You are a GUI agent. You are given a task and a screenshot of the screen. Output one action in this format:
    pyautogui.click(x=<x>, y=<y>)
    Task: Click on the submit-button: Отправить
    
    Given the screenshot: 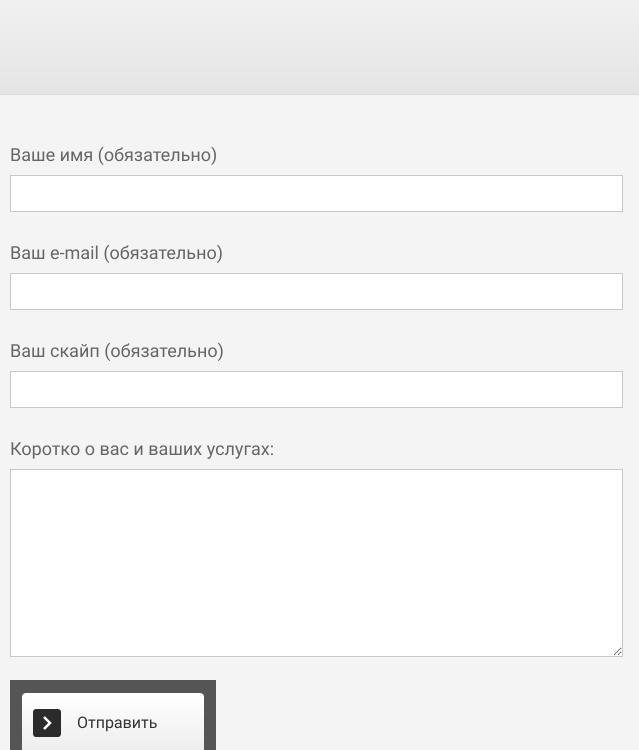 What is the action you would take?
    pyautogui.click(x=113, y=721)
    